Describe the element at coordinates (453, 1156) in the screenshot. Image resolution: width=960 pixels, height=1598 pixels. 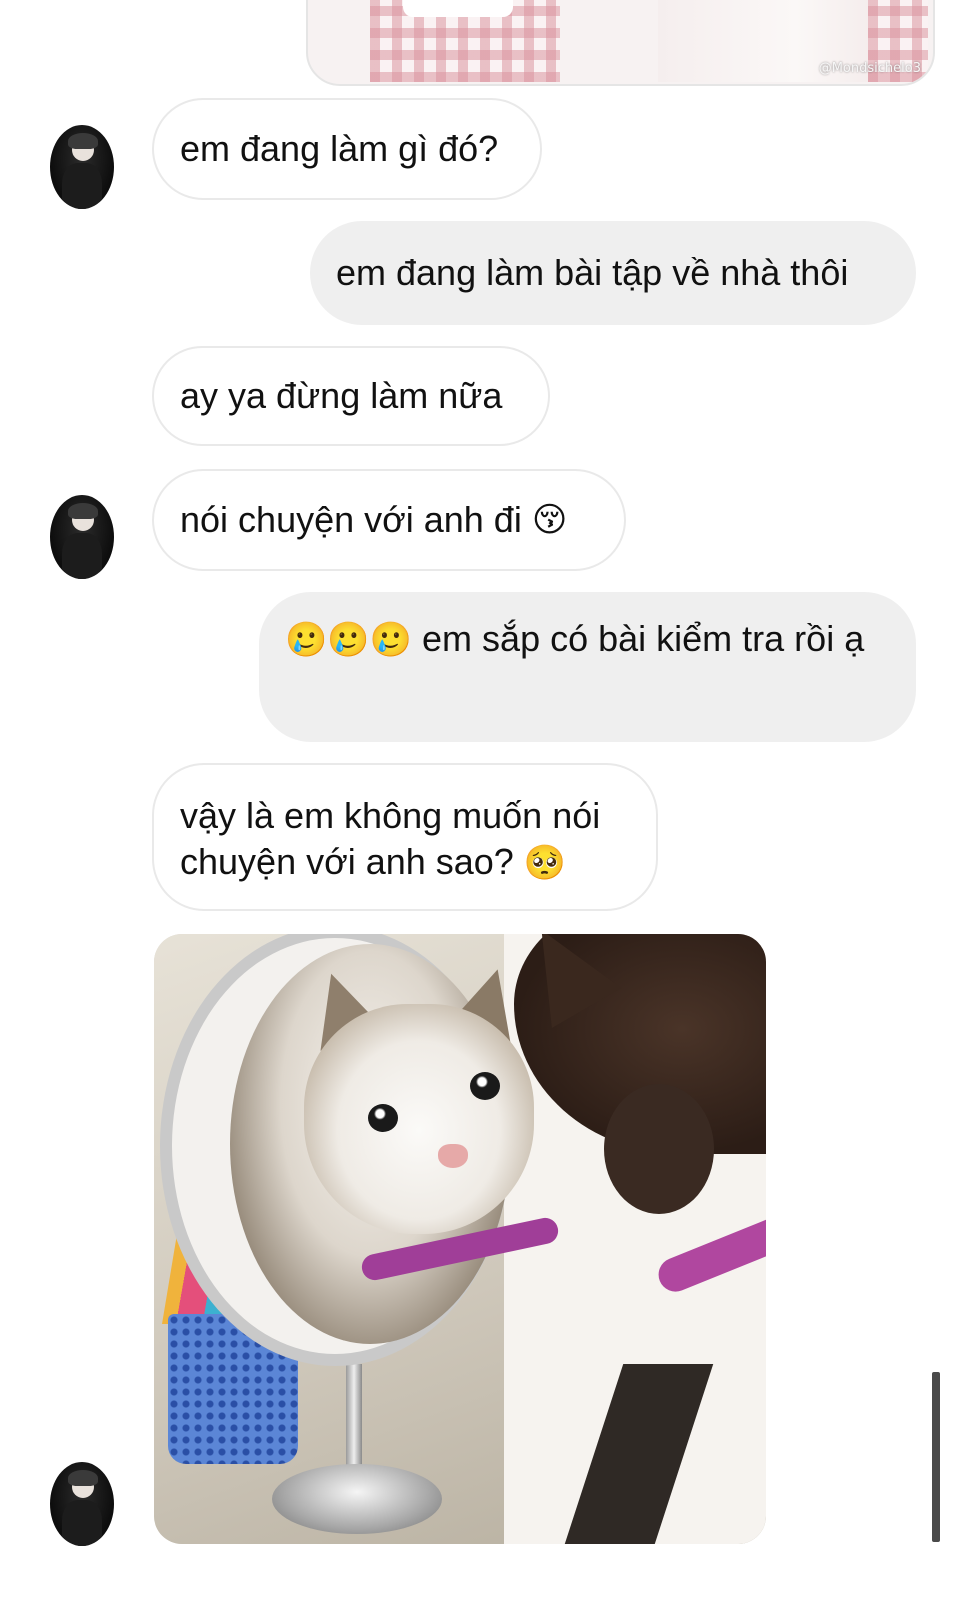
I see `image-cat-nose` at that location.